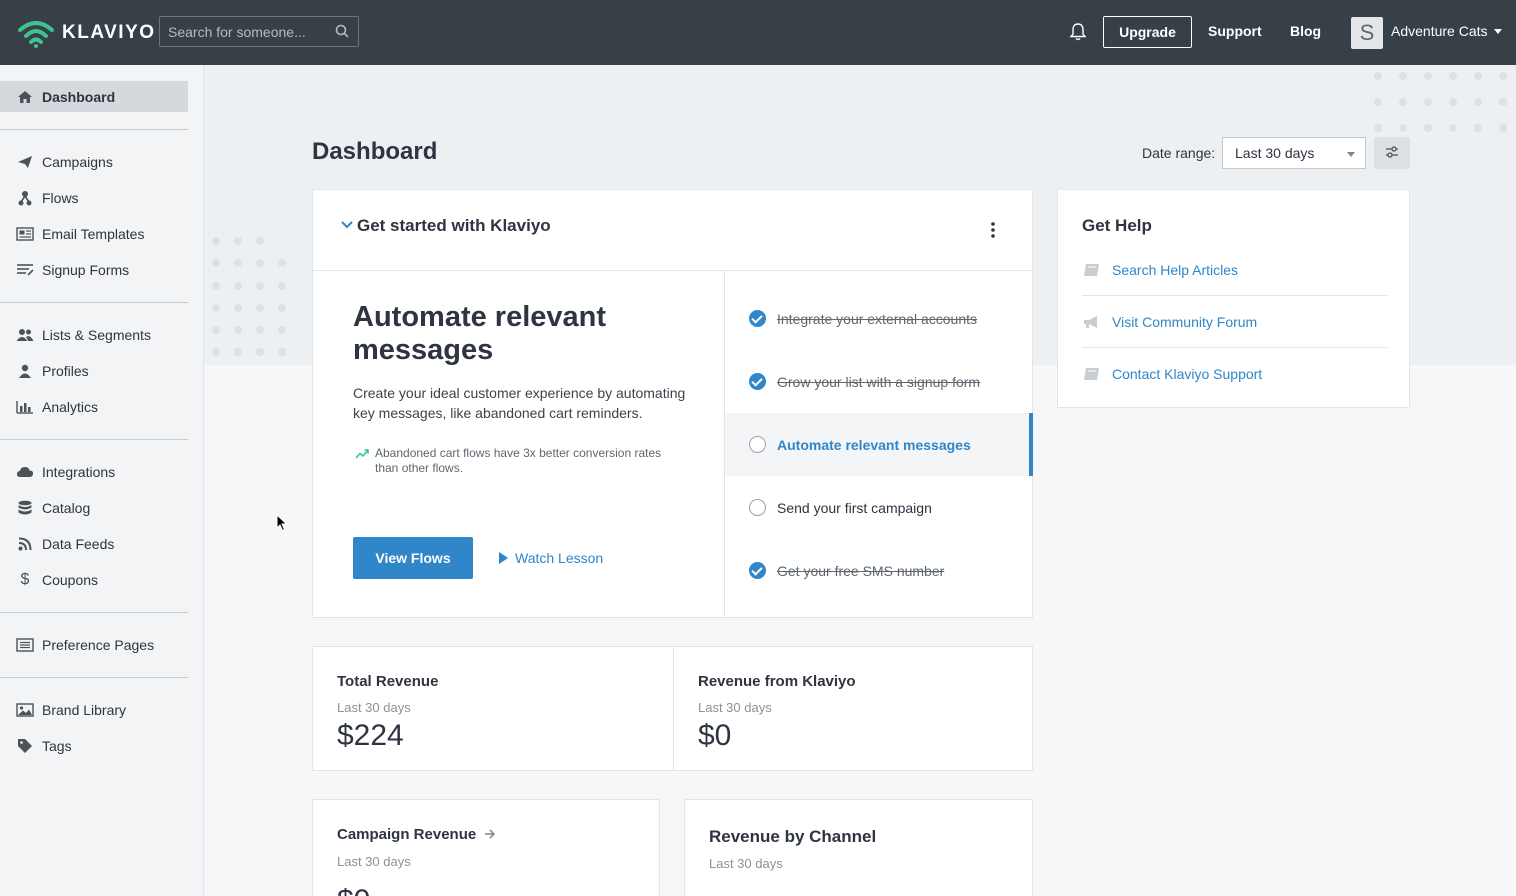 This screenshot has height=896, width=1516. Describe the element at coordinates (879, 381) in the screenshot. I see `step-item-grow-list: Grow your list with a signup form` at that location.